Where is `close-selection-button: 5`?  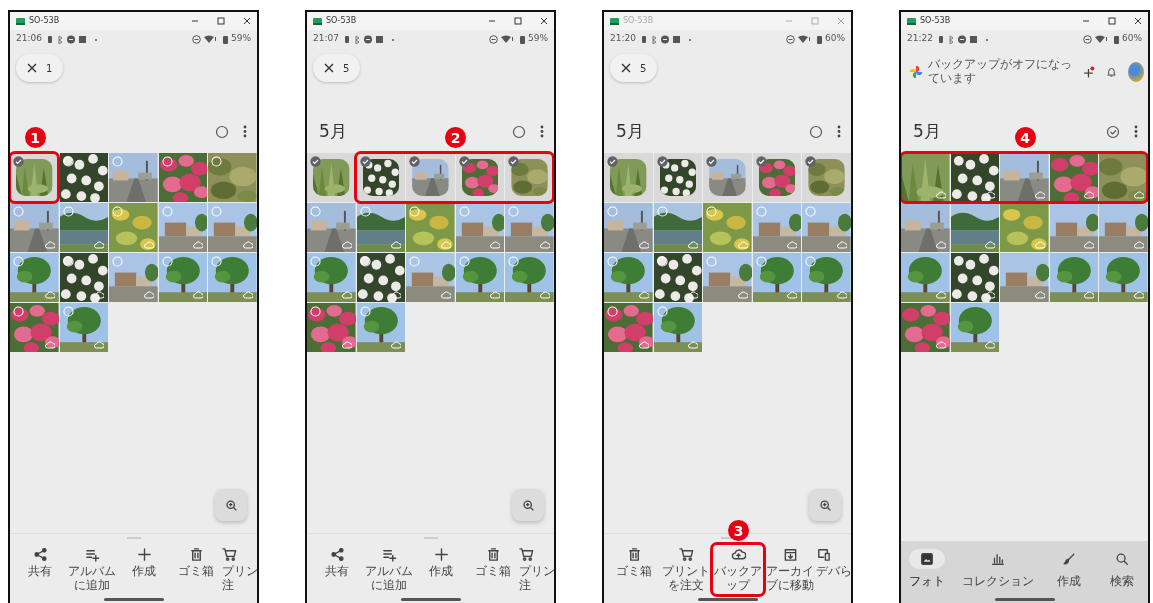
close-selection-button: 5 is located at coordinates (337, 68).